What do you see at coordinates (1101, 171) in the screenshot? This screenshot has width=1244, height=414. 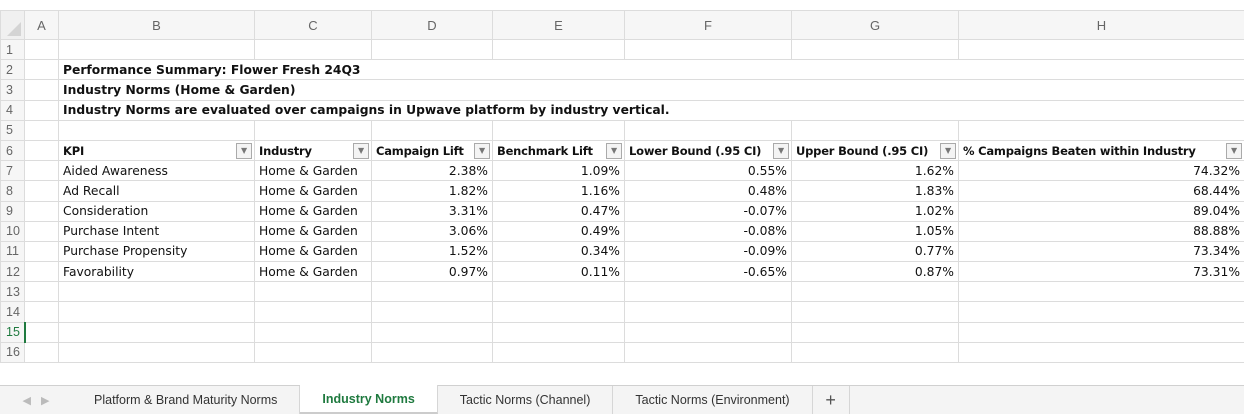 I see `data-cell: 74.32%` at bounding box center [1101, 171].